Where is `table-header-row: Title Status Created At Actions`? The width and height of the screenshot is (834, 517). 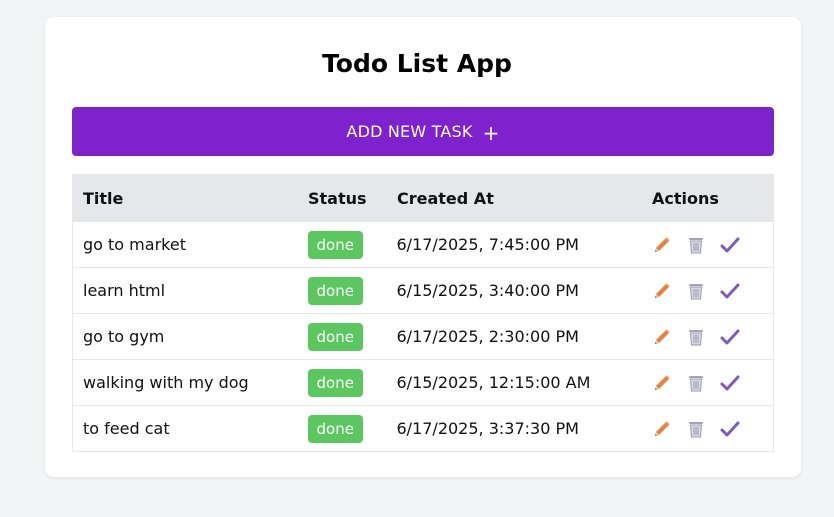
table-header-row: Title Status Created At Actions is located at coordinates (423, 198).